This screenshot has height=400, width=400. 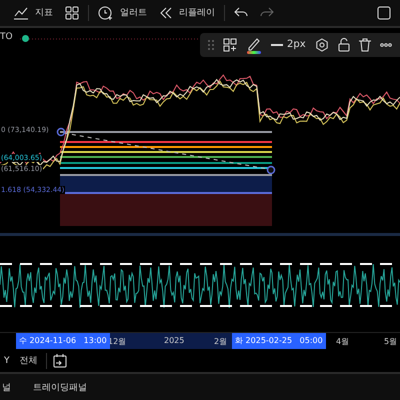 What do you see at coordinates (321, 45) in the screenshot?
I see `settings-icon` at bounding box center [321, 45].